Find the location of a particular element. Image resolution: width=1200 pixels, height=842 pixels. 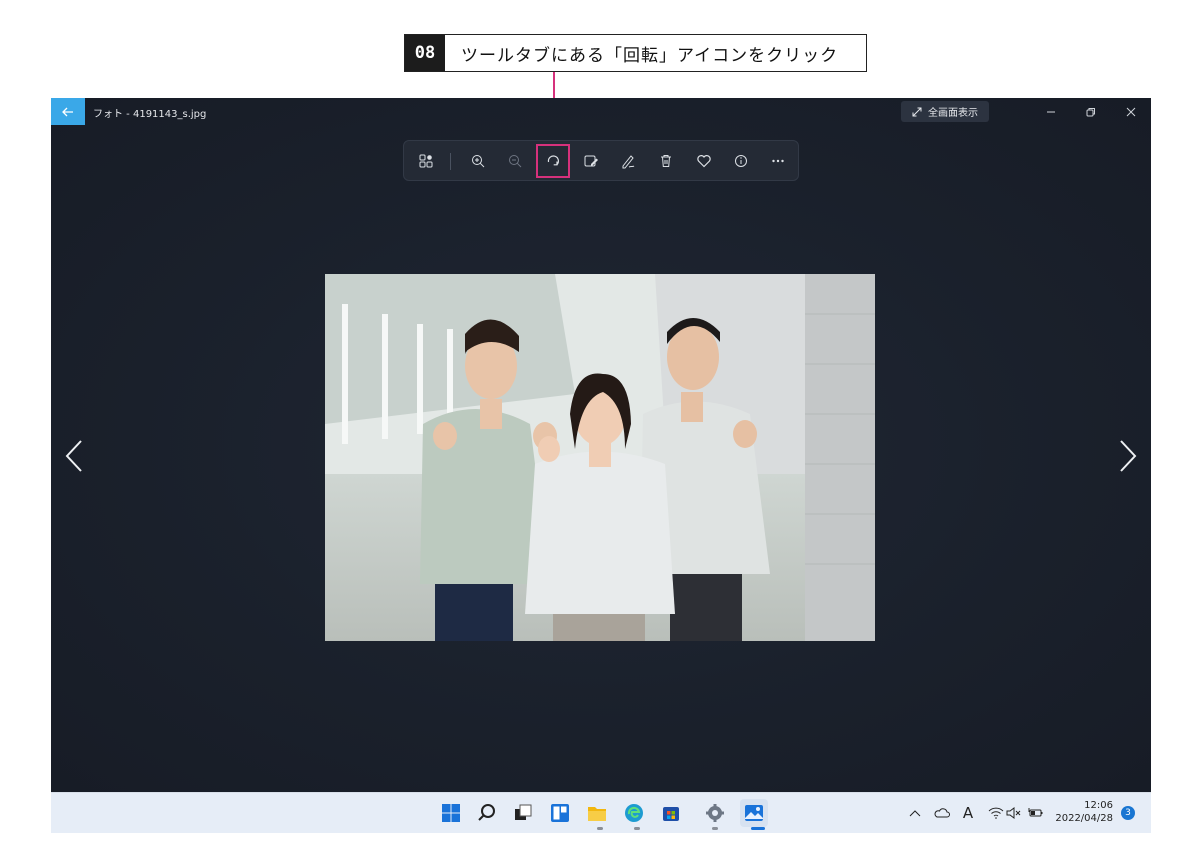

file-explorer-icon is located at coordinates (597, 814).